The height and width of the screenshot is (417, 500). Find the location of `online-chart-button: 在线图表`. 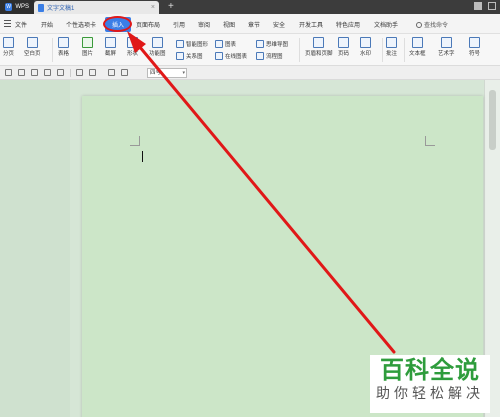

online-chart-button: 在线图表 is located at coordinates (231, 56).